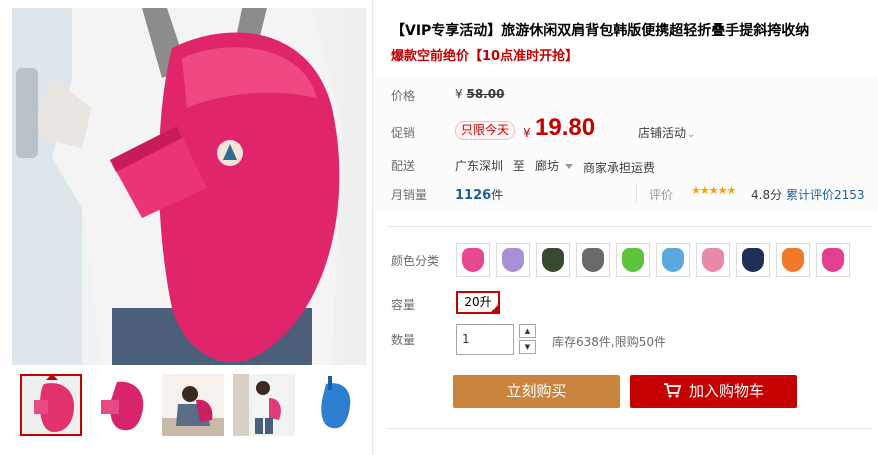  What do you see at coordinates (713, 190) in the screenshot?
I see `star-rating-icon: ★★★★★` at bounding box center [713, 190].